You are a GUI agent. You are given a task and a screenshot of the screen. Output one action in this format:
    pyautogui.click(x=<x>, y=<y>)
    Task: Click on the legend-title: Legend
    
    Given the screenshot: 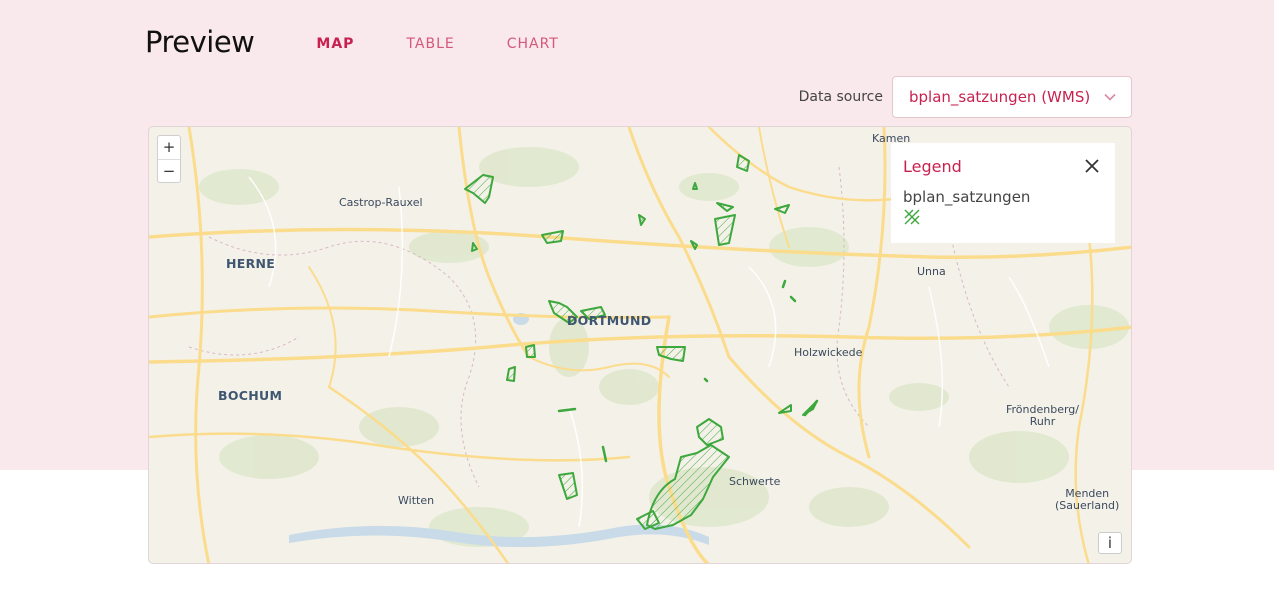 What is the action you would take?
    pyautogui.click(x=932, y=166)
    